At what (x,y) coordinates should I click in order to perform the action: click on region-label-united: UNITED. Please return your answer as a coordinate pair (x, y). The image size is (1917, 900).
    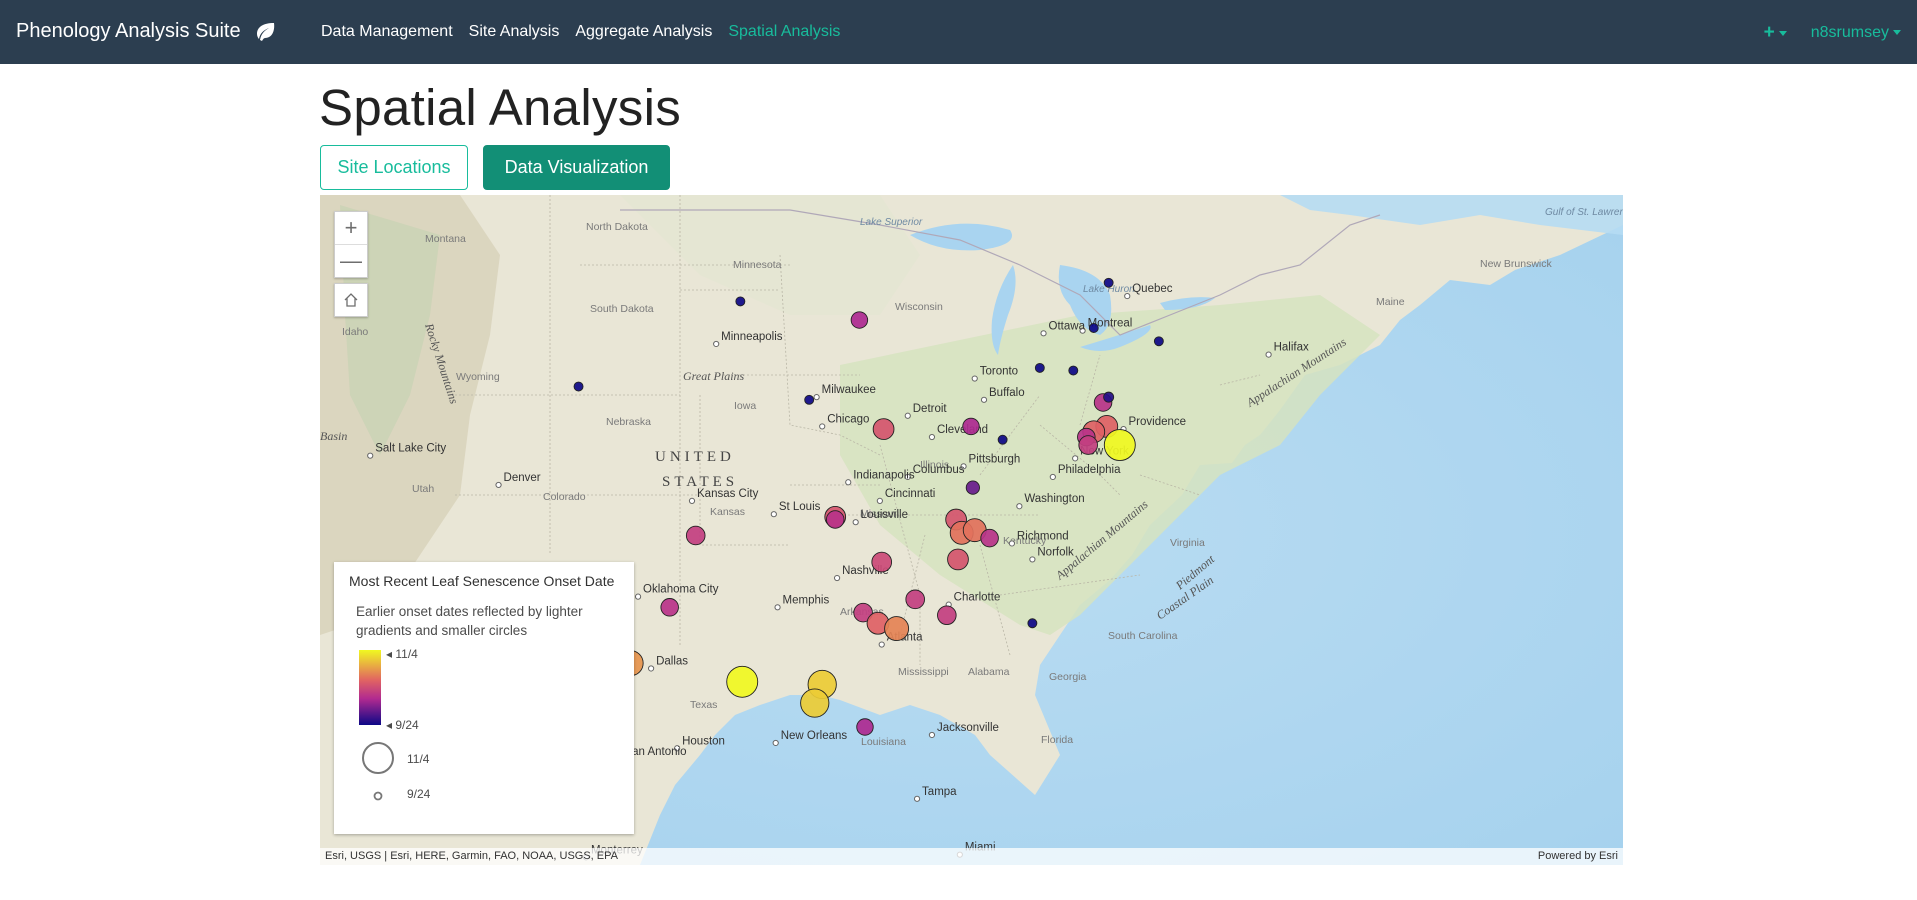
    Looking at the image, I should click on (695, 457).